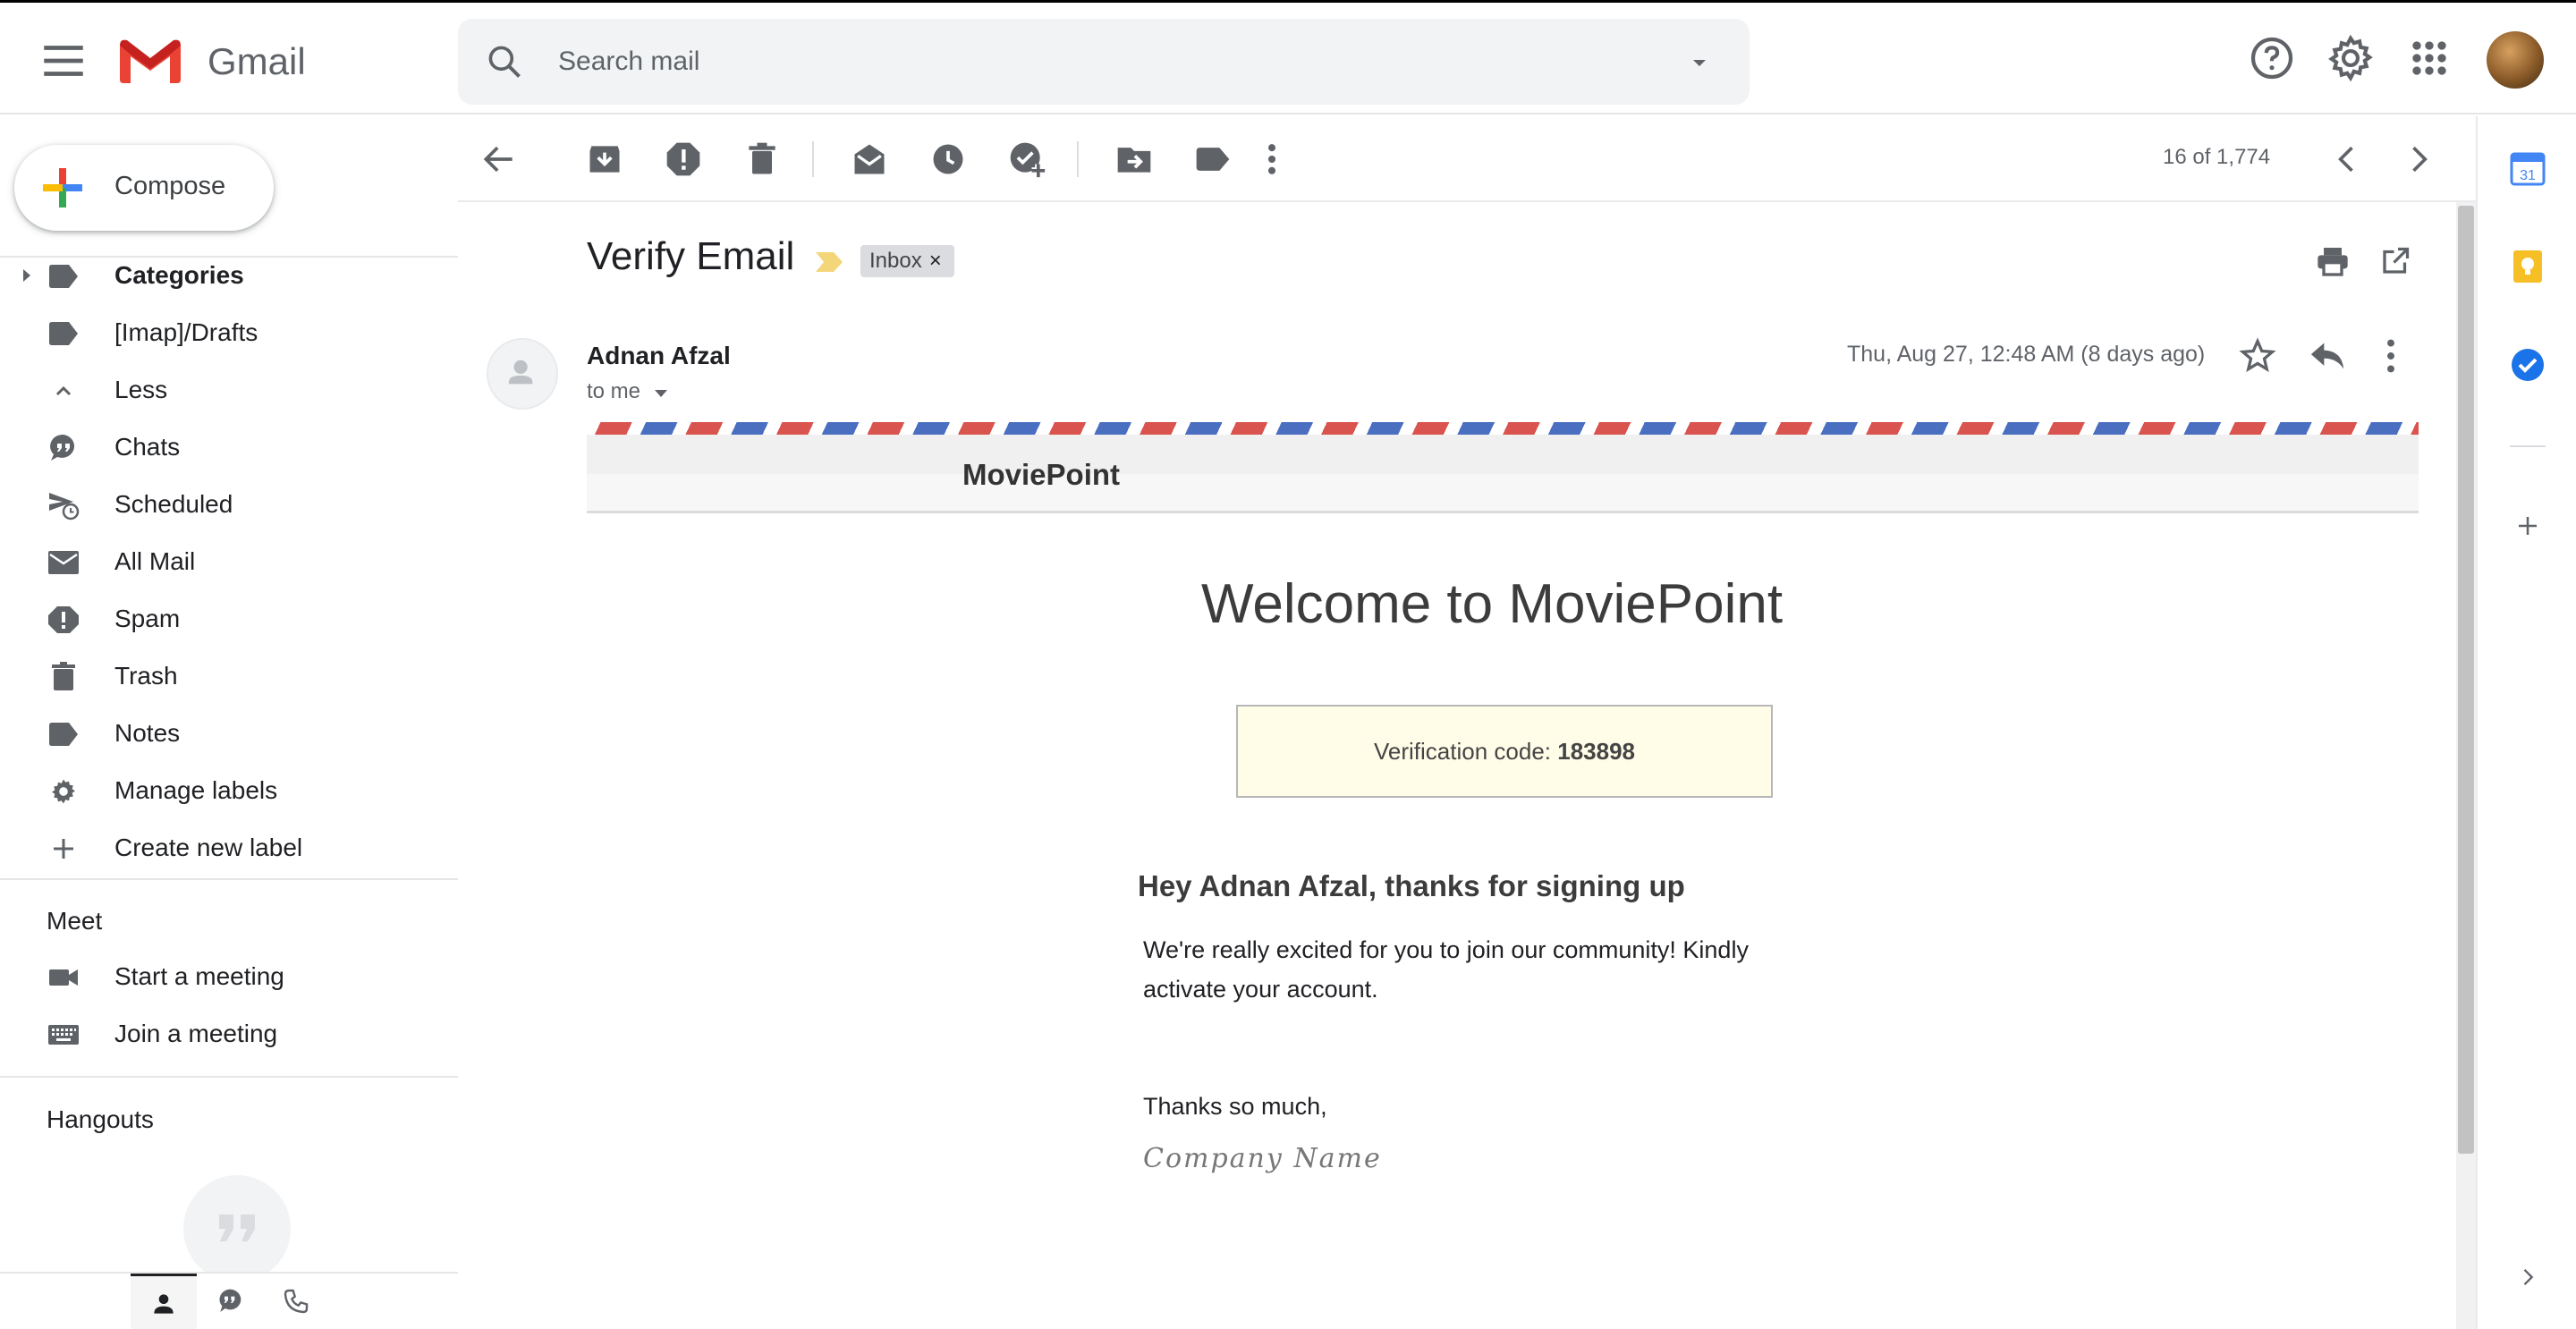  Describe the element at coordinates (504, 61) in the screenshot. I see `search-icon` at that location.